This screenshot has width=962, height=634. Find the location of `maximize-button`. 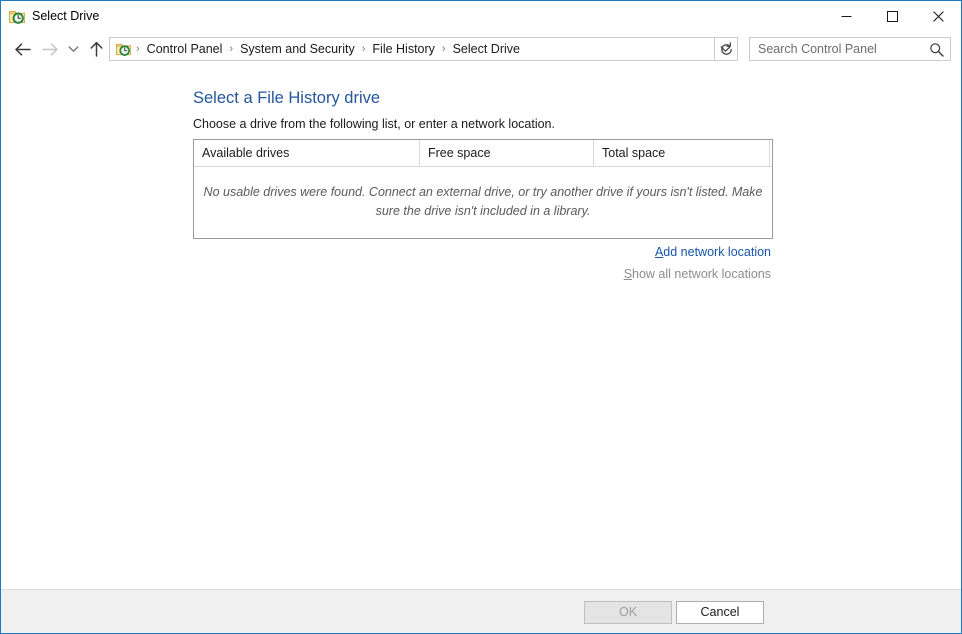

maximize-button is located at coordinates (892, 16).